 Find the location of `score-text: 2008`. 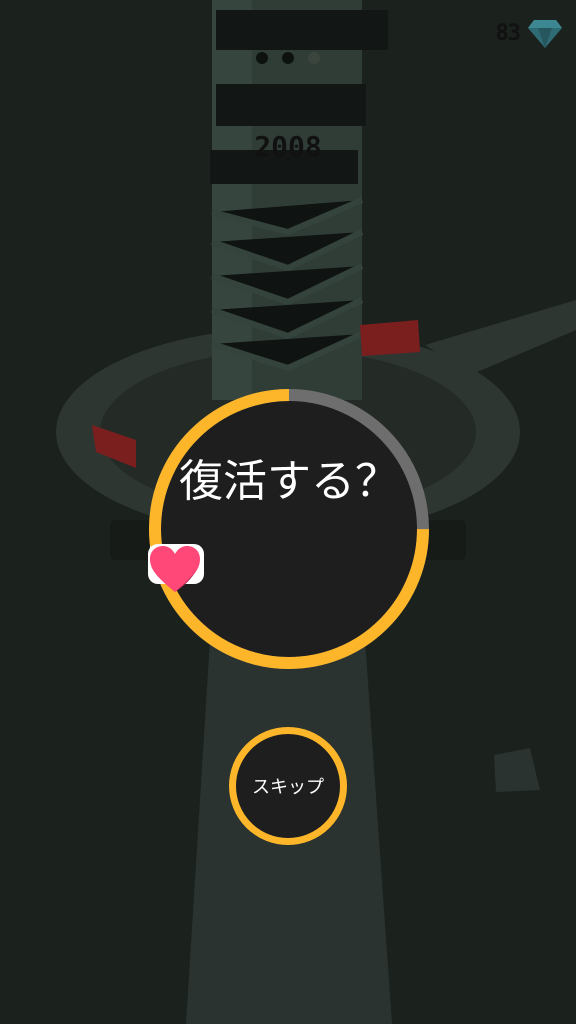

score-text: 2008 is located at coordinates (288, 146).